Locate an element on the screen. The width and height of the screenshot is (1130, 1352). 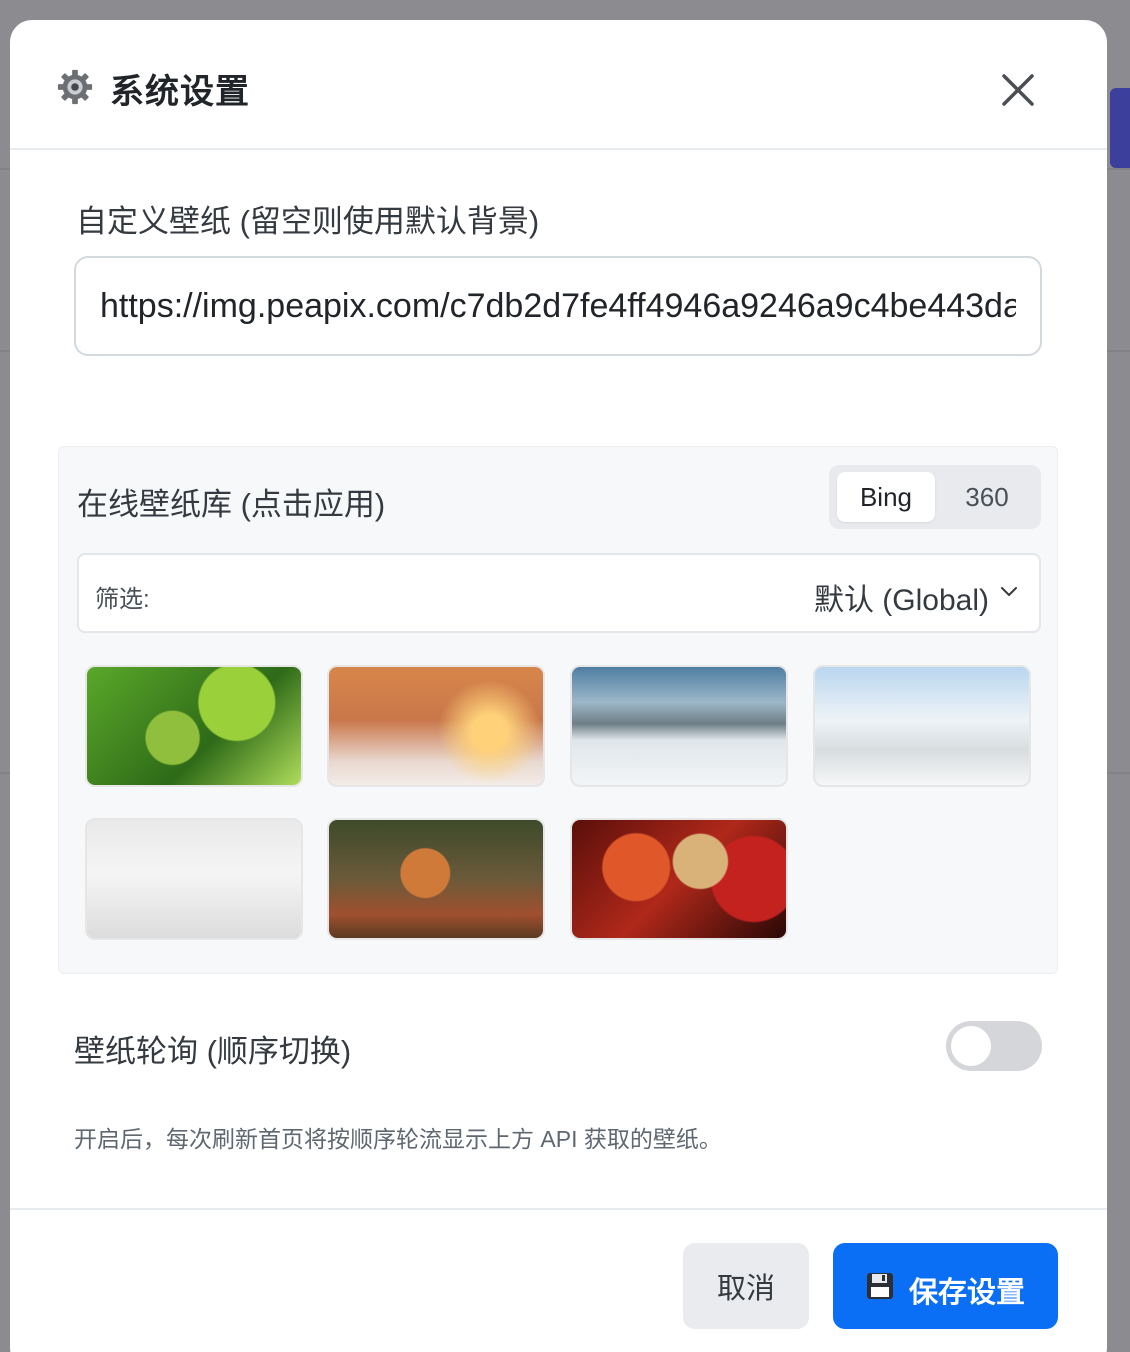
wallpaper-thumbnail-parrot is located at coordinates (194, 726).